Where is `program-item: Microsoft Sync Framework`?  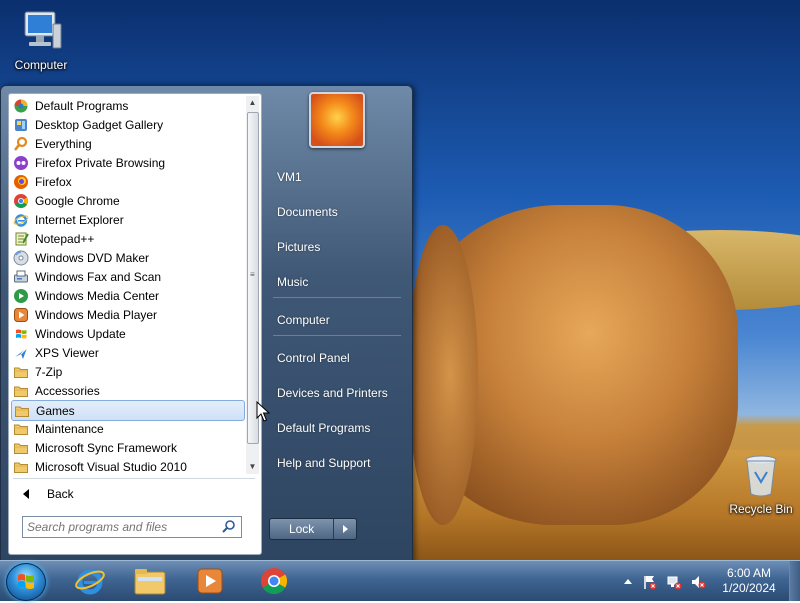 program-item: Microsoft Sync Framework is located at coordinates (127, 447).